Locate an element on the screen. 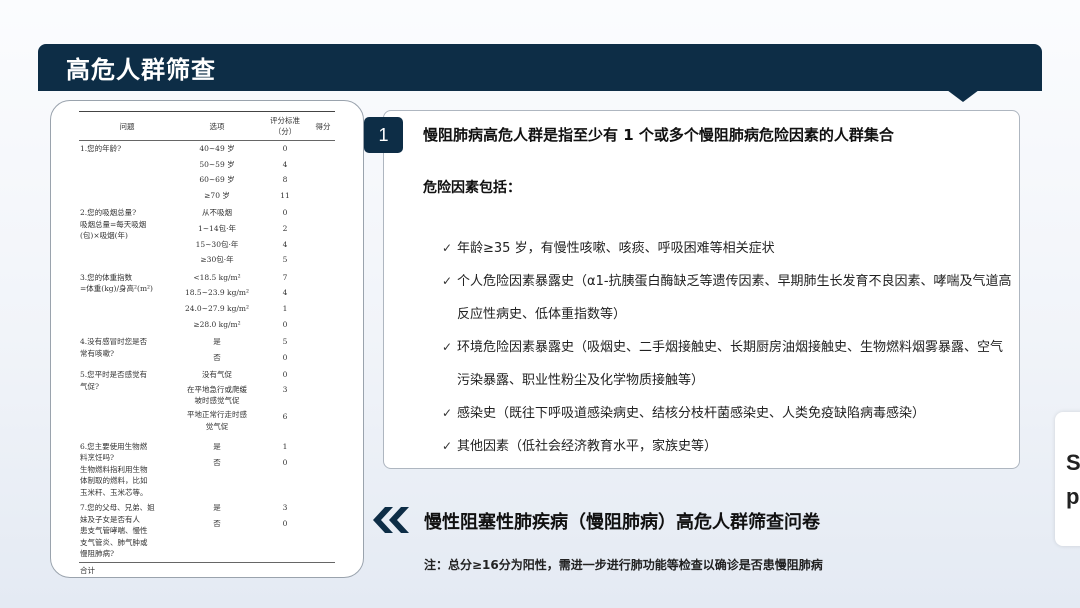  side-panel-text-1: S is located at coordinates (1073, 462).